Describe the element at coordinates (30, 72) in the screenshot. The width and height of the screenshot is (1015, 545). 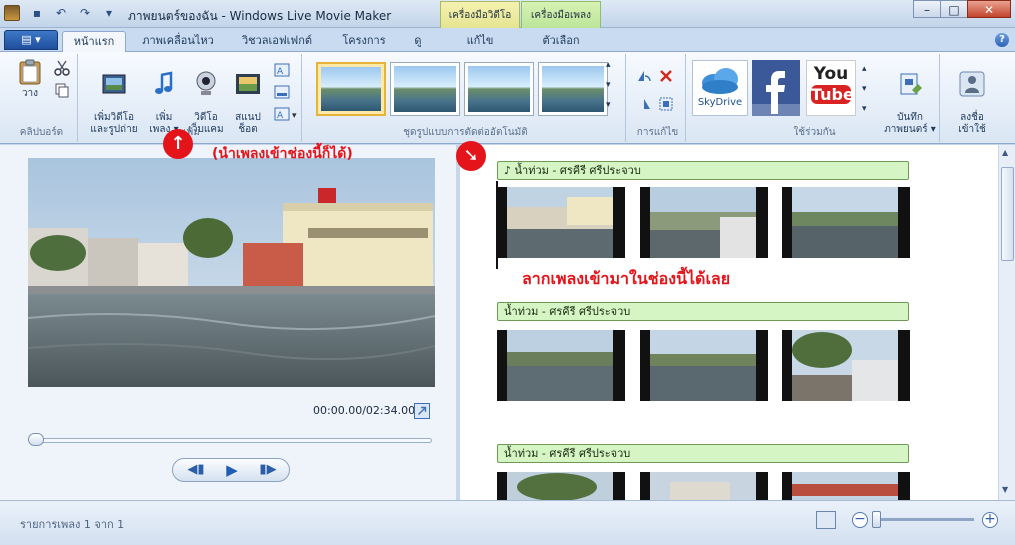
I see `clipboard-icon` at that location.